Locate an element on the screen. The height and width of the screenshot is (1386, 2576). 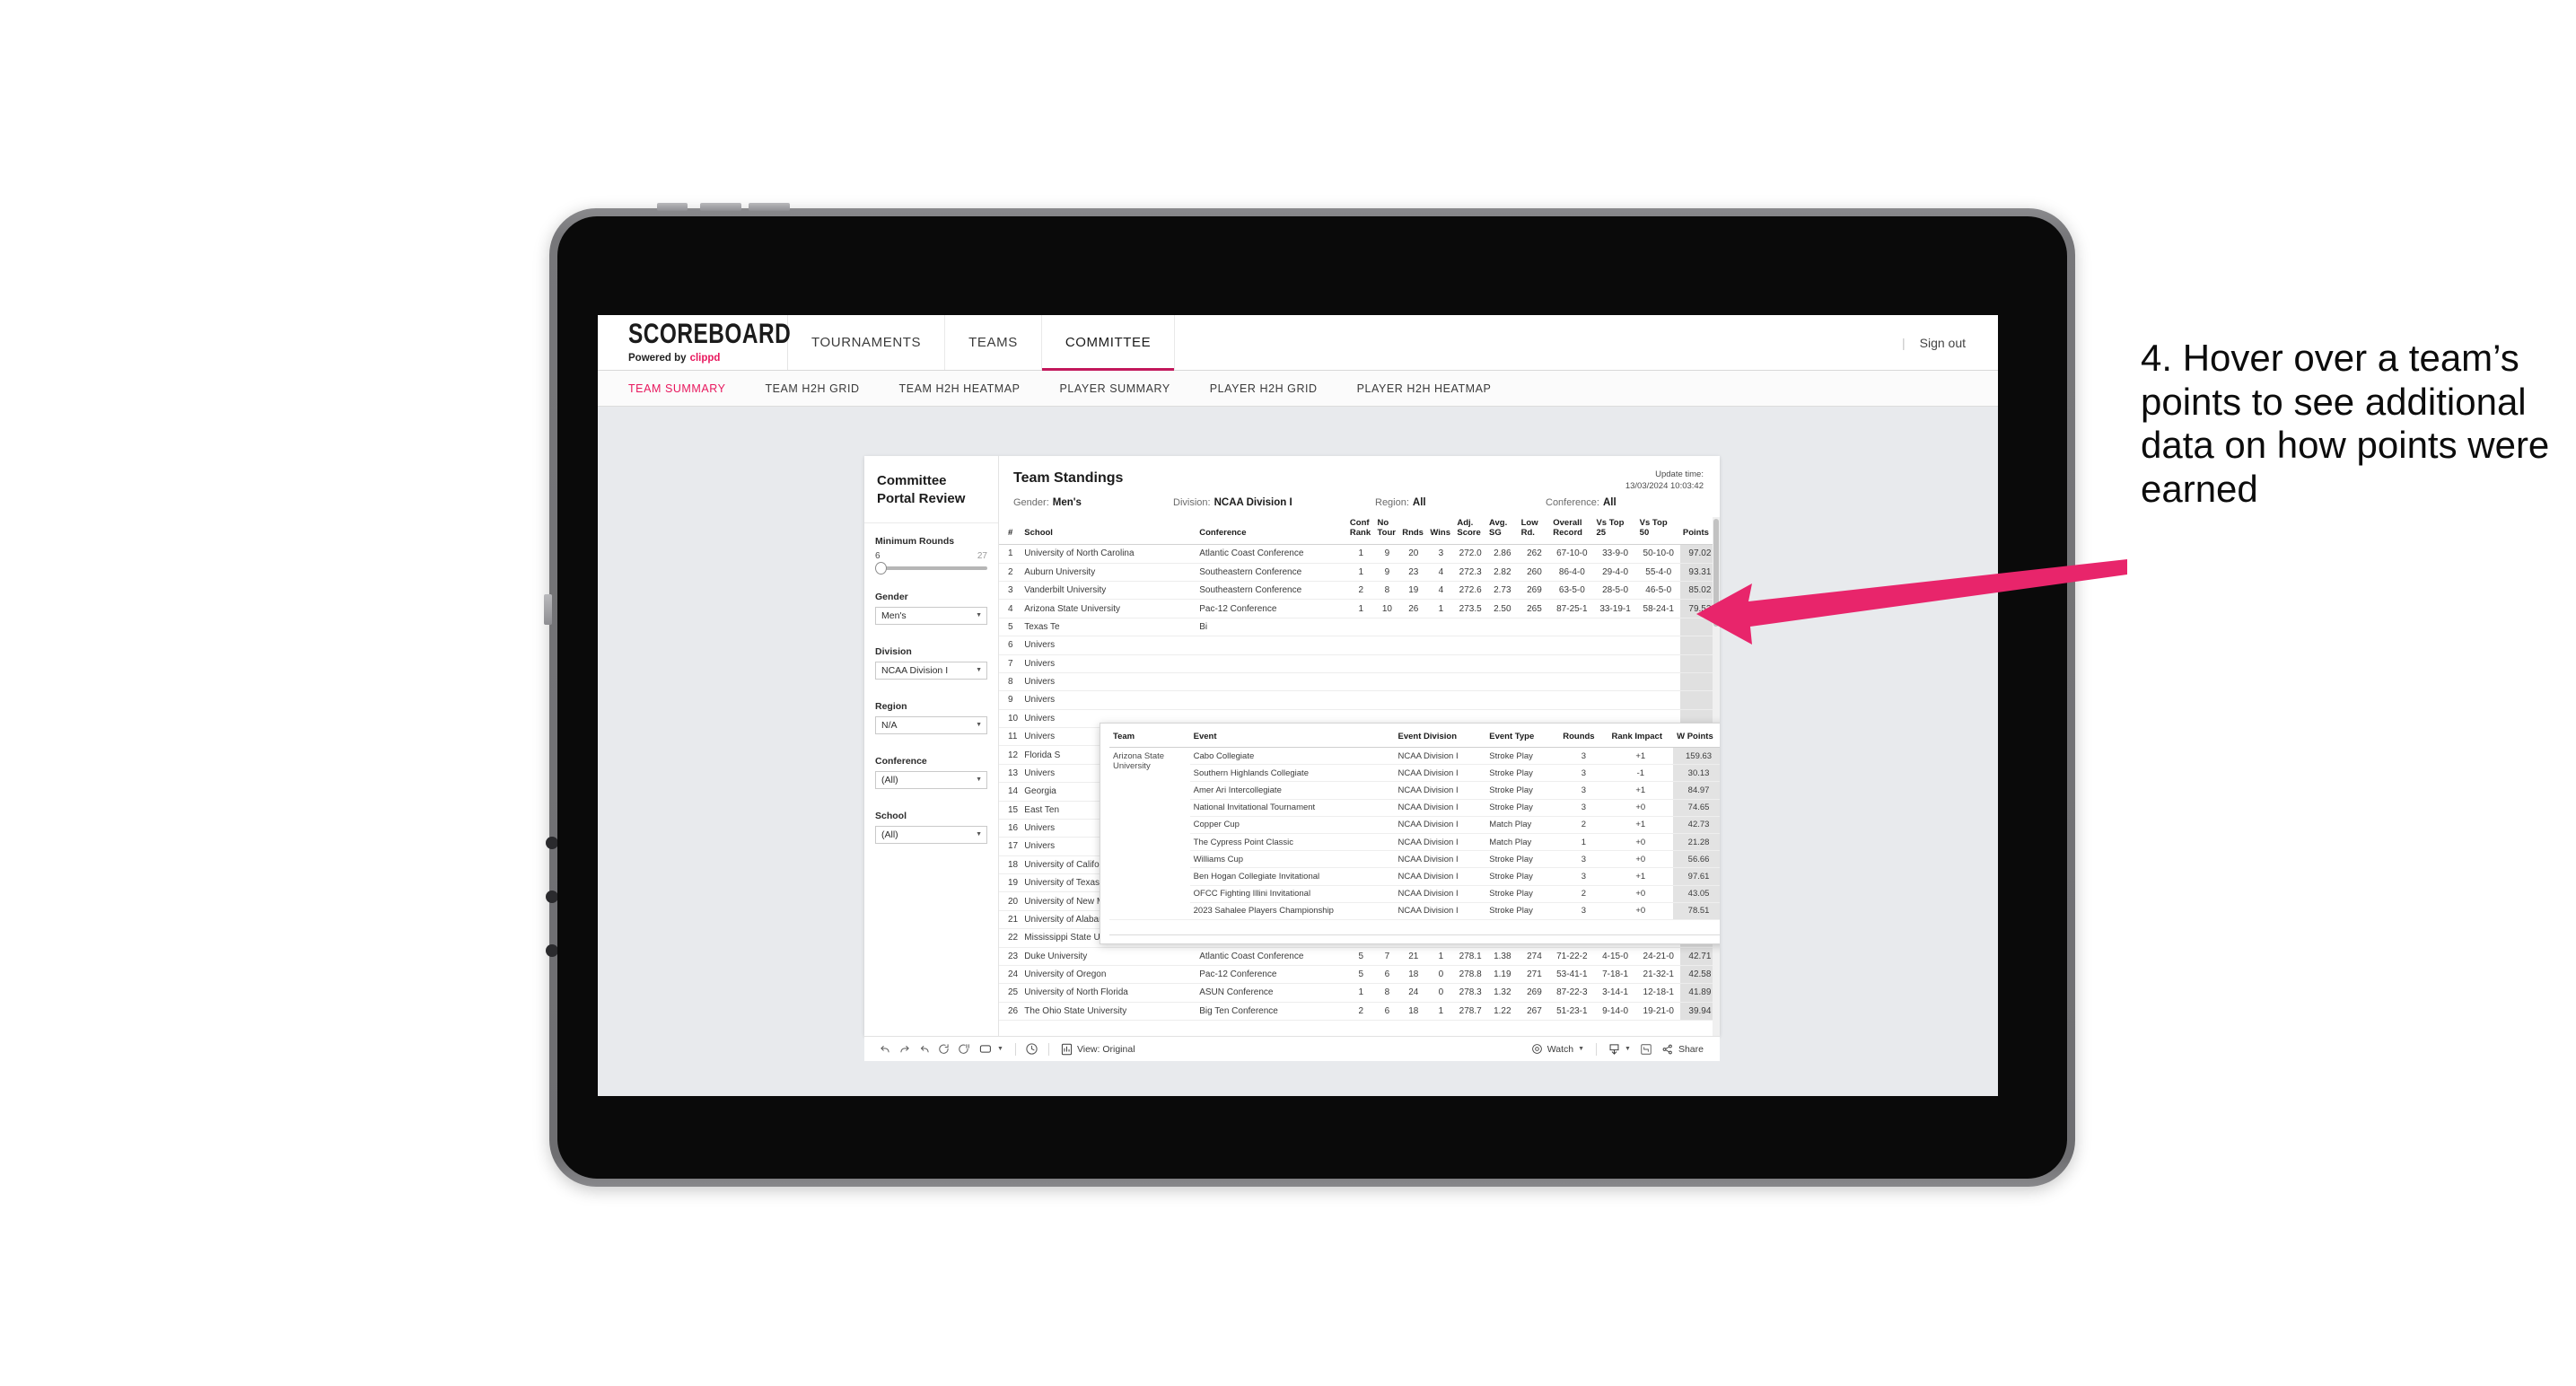
region-select: N/A ▼ is located at coordinates (931, 724).